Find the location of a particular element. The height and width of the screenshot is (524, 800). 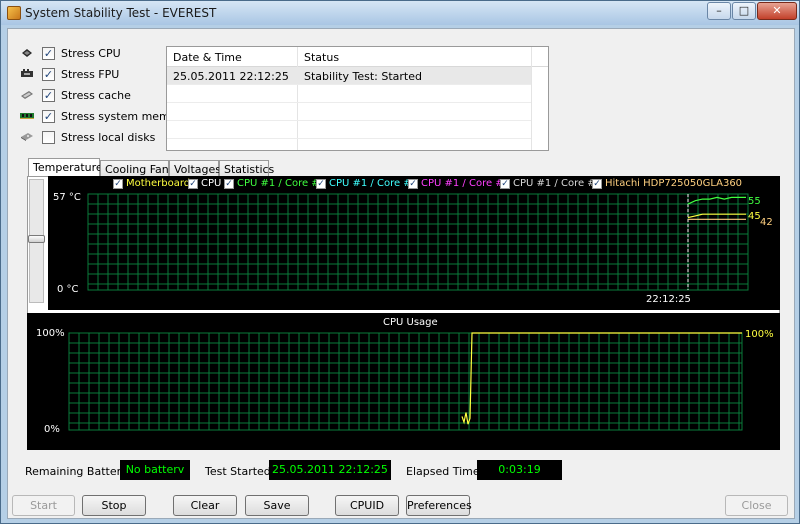

test-started-label: Test Started: is located at coordinates (240, 471).